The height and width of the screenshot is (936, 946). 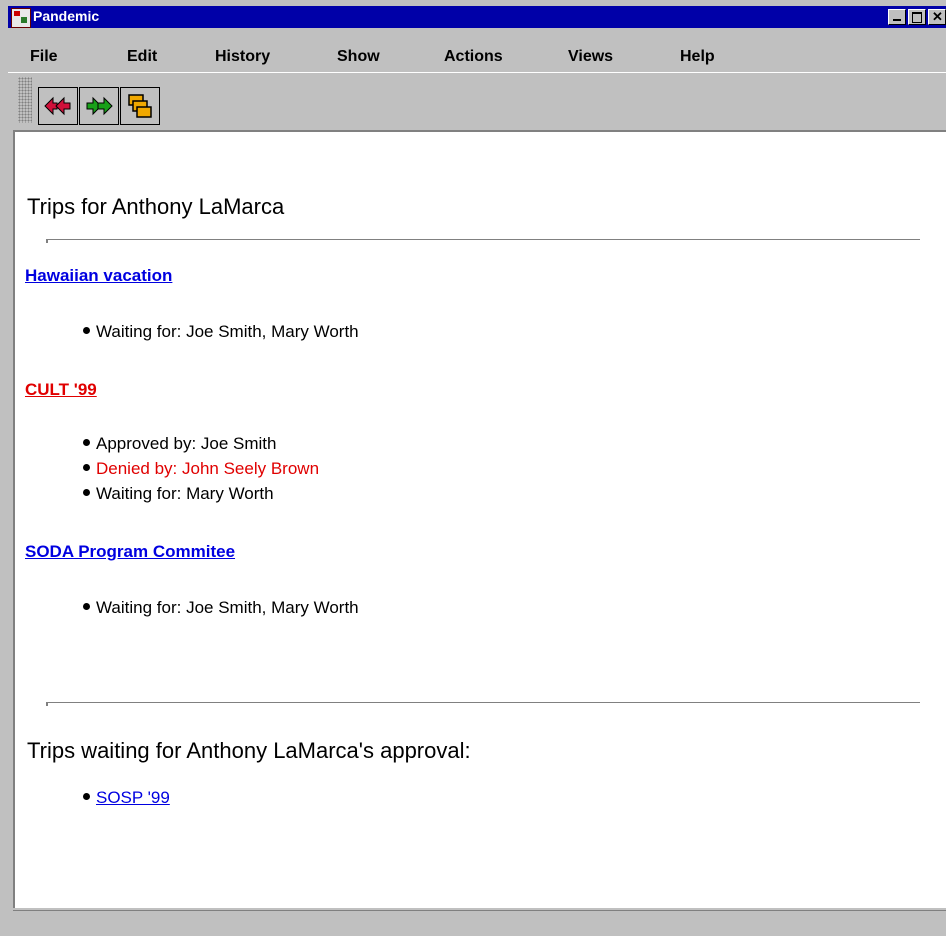 I want to click on trip-detail: Approved by: Joe Smith, so click(x=179, y=444).